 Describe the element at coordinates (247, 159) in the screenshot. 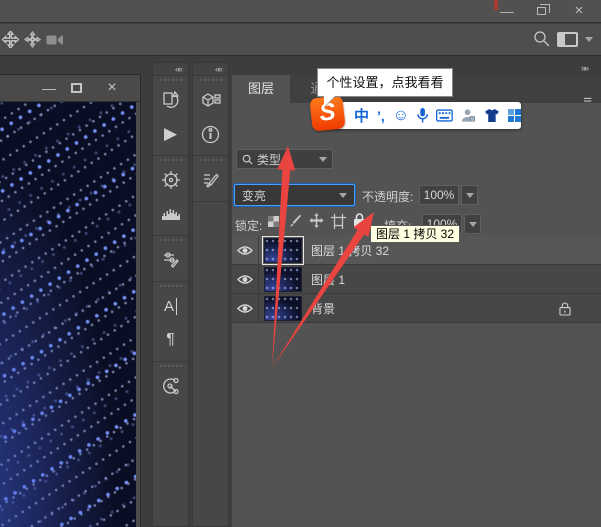

I see `filter-search-icon` at that location.